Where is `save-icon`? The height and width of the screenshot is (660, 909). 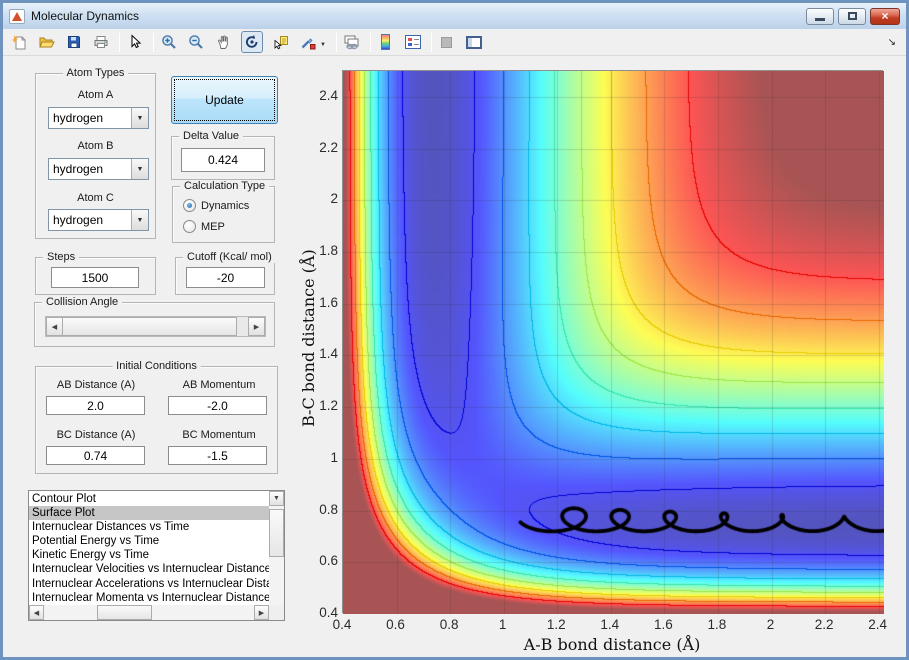
save-icon is located at coordinates (74, 42).